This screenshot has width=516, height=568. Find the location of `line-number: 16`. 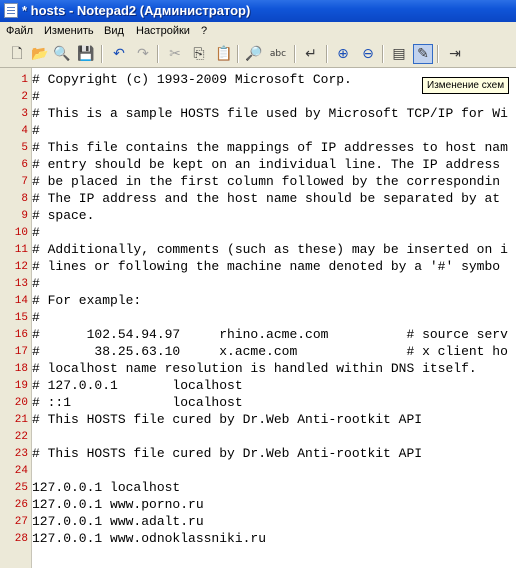

line-number: 16 is located at coordinates (21, 335).